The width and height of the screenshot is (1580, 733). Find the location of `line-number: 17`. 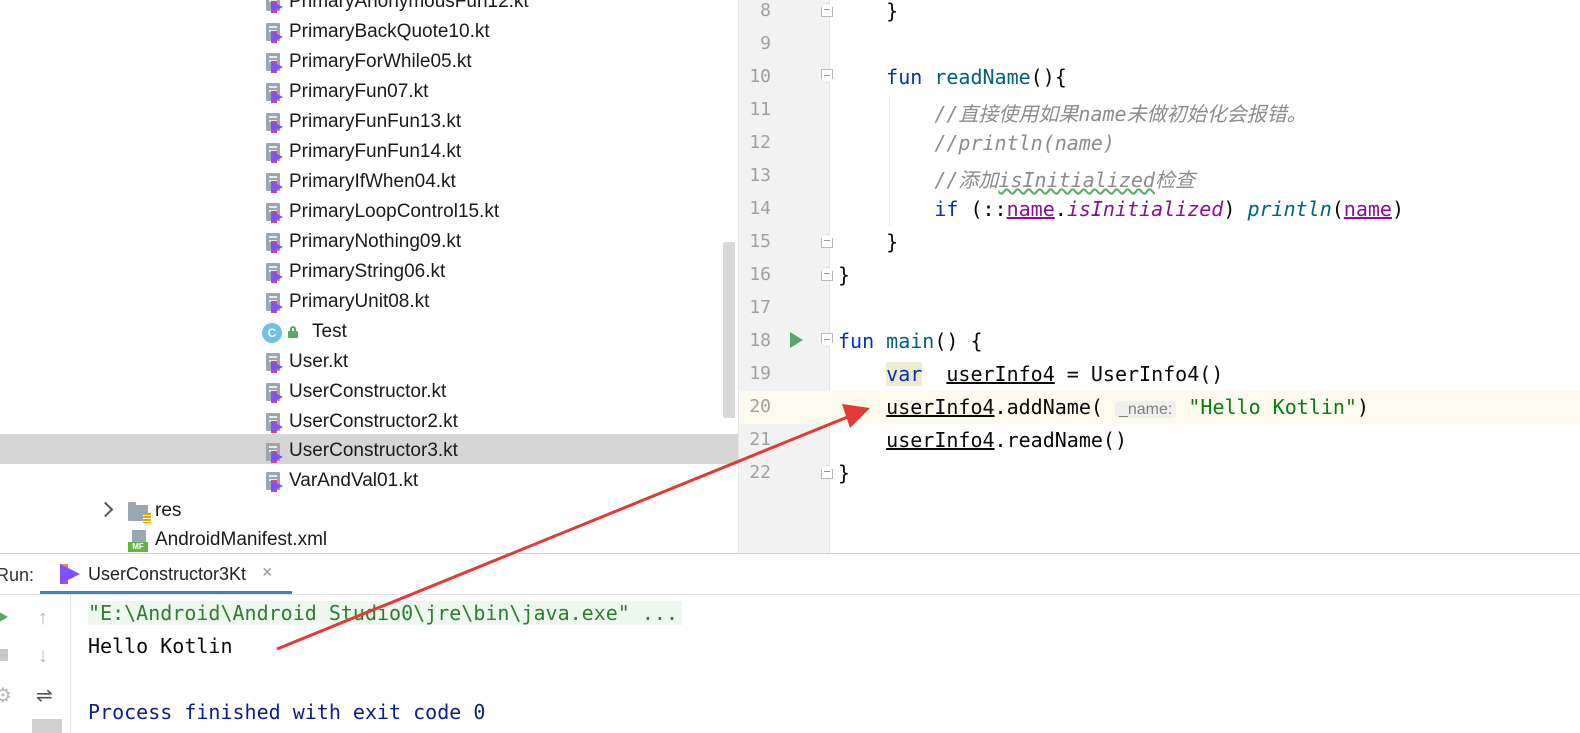

line-number: 17 is located at coordinates (760, 307).